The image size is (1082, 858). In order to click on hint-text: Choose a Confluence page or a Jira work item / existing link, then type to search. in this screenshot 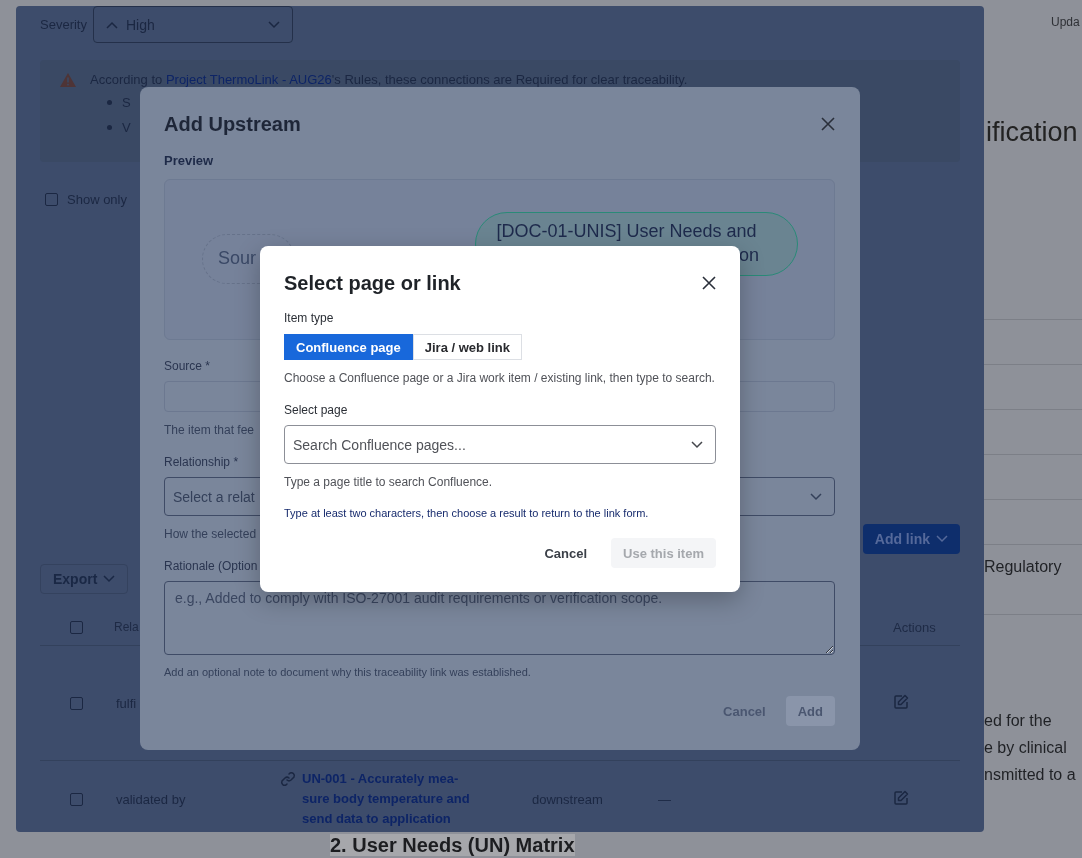, I will do `click(500, 378)`.